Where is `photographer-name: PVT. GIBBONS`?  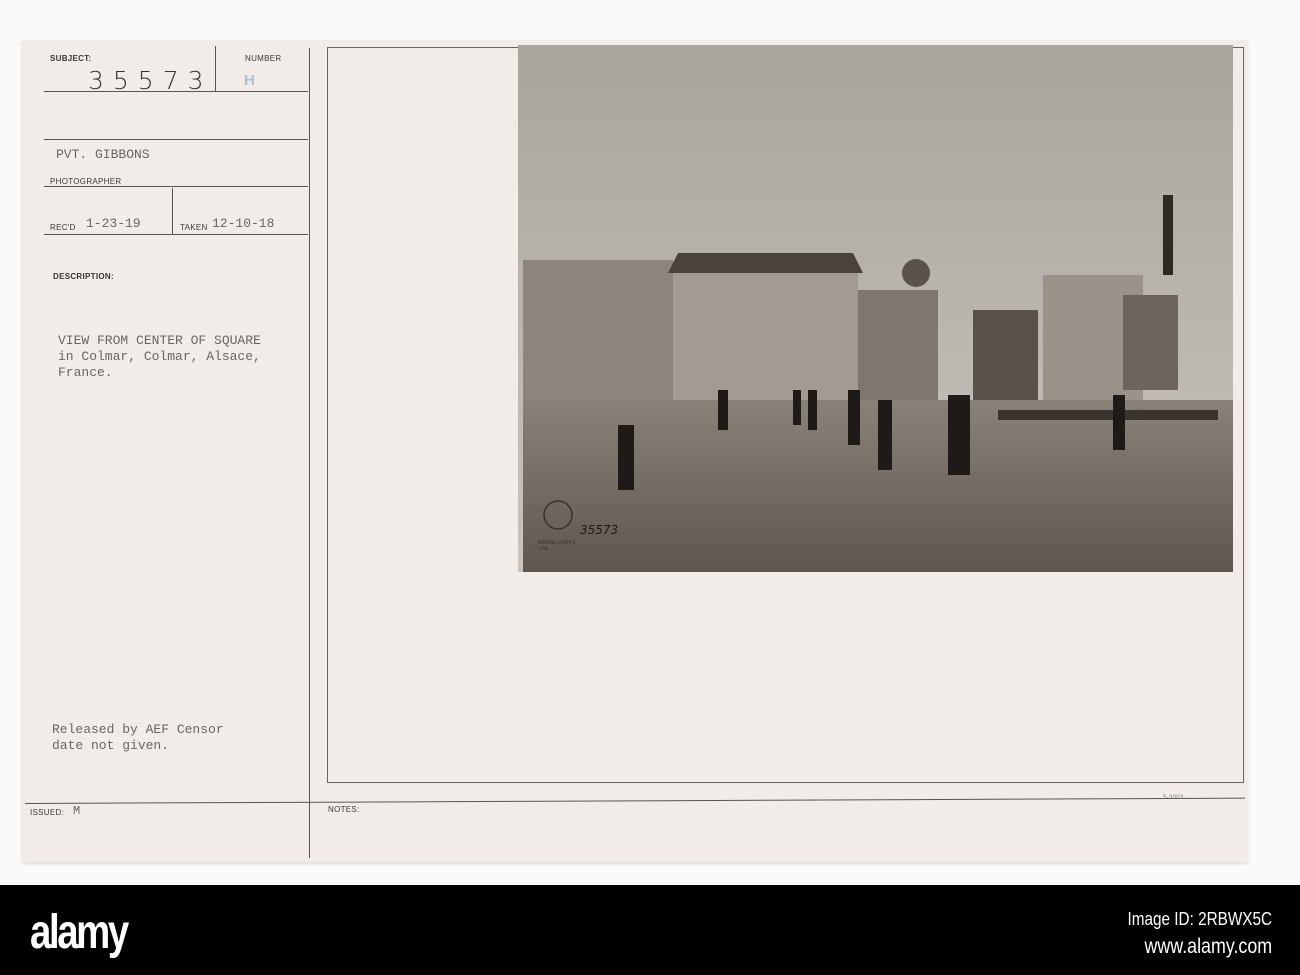 photographer-name: PVT. GIBBONS is located at coordinates (103, 154).